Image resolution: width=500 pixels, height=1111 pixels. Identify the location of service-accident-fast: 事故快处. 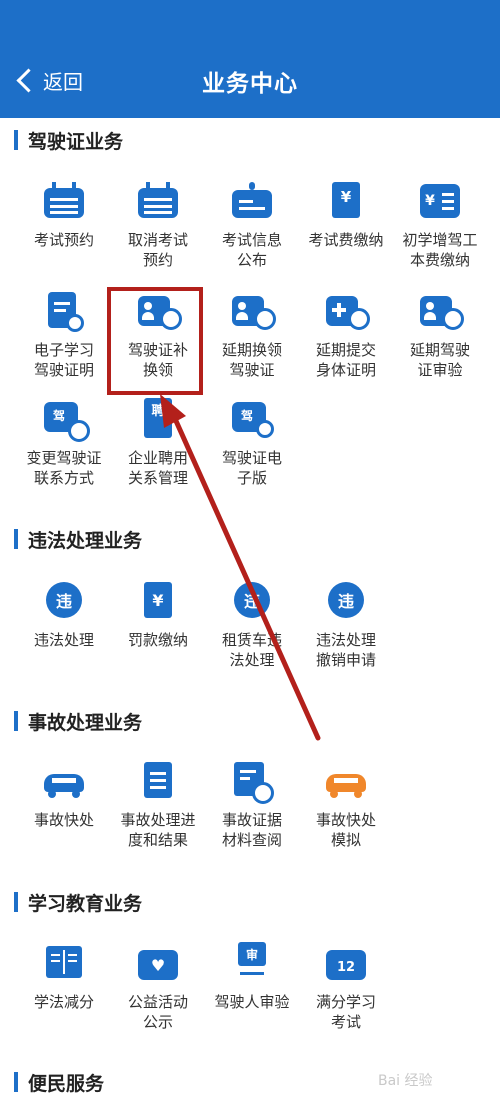
(64, 795).